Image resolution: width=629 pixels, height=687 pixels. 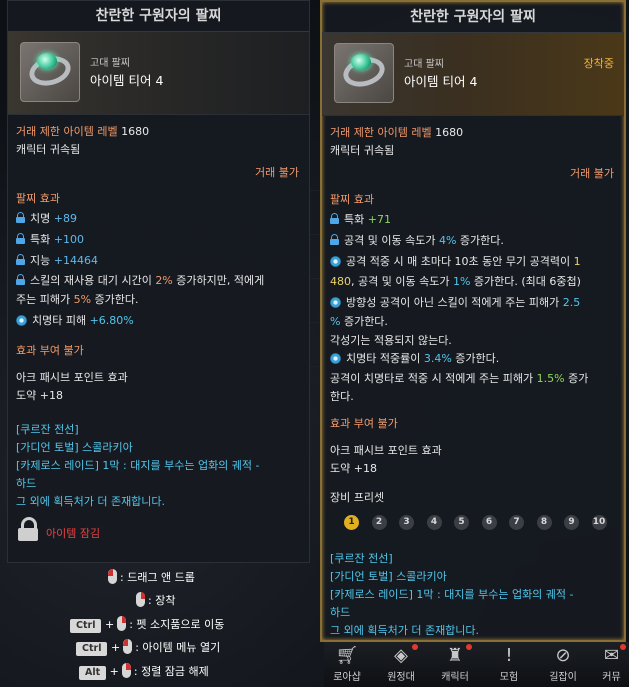 I want to click on effect-line-cont: 각성기는 적용되지 않는다., so click(x=391, y=340).